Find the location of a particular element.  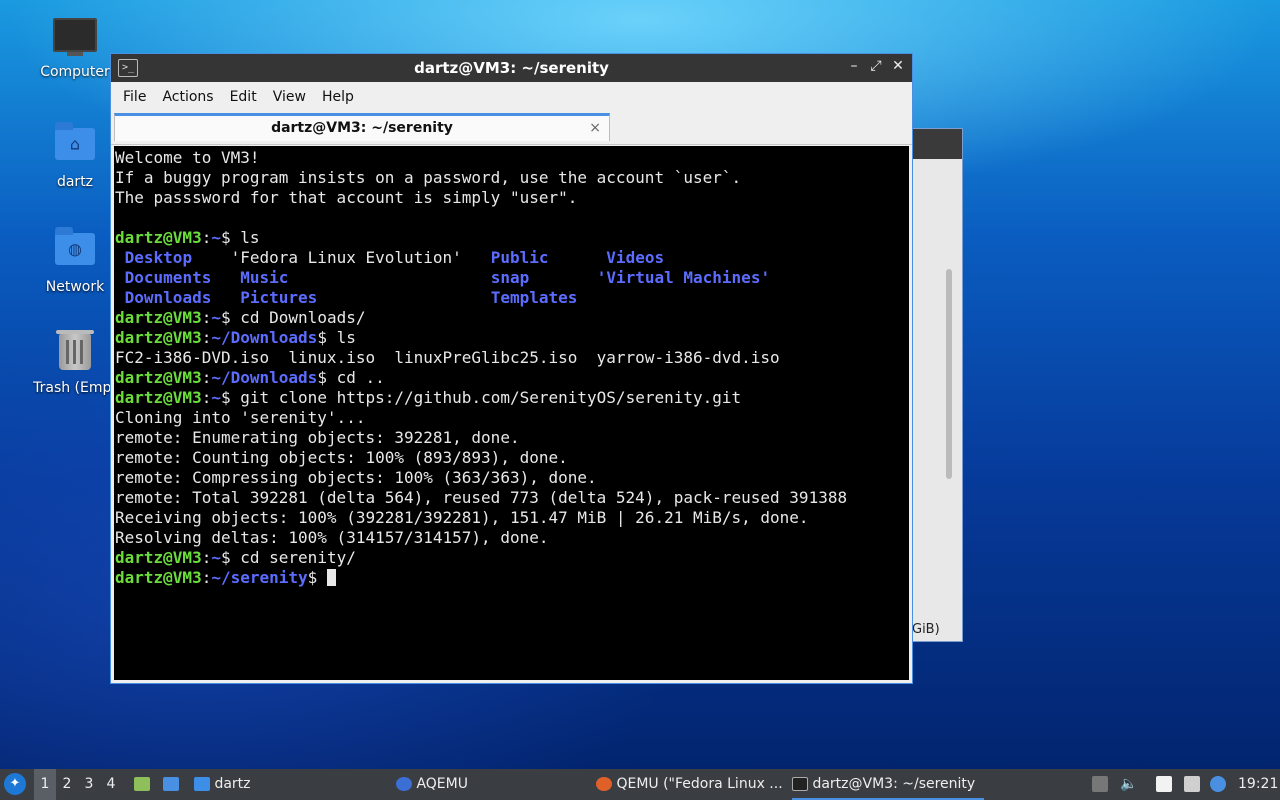

menu-edit: Edit is located at coordinates (243, 97).